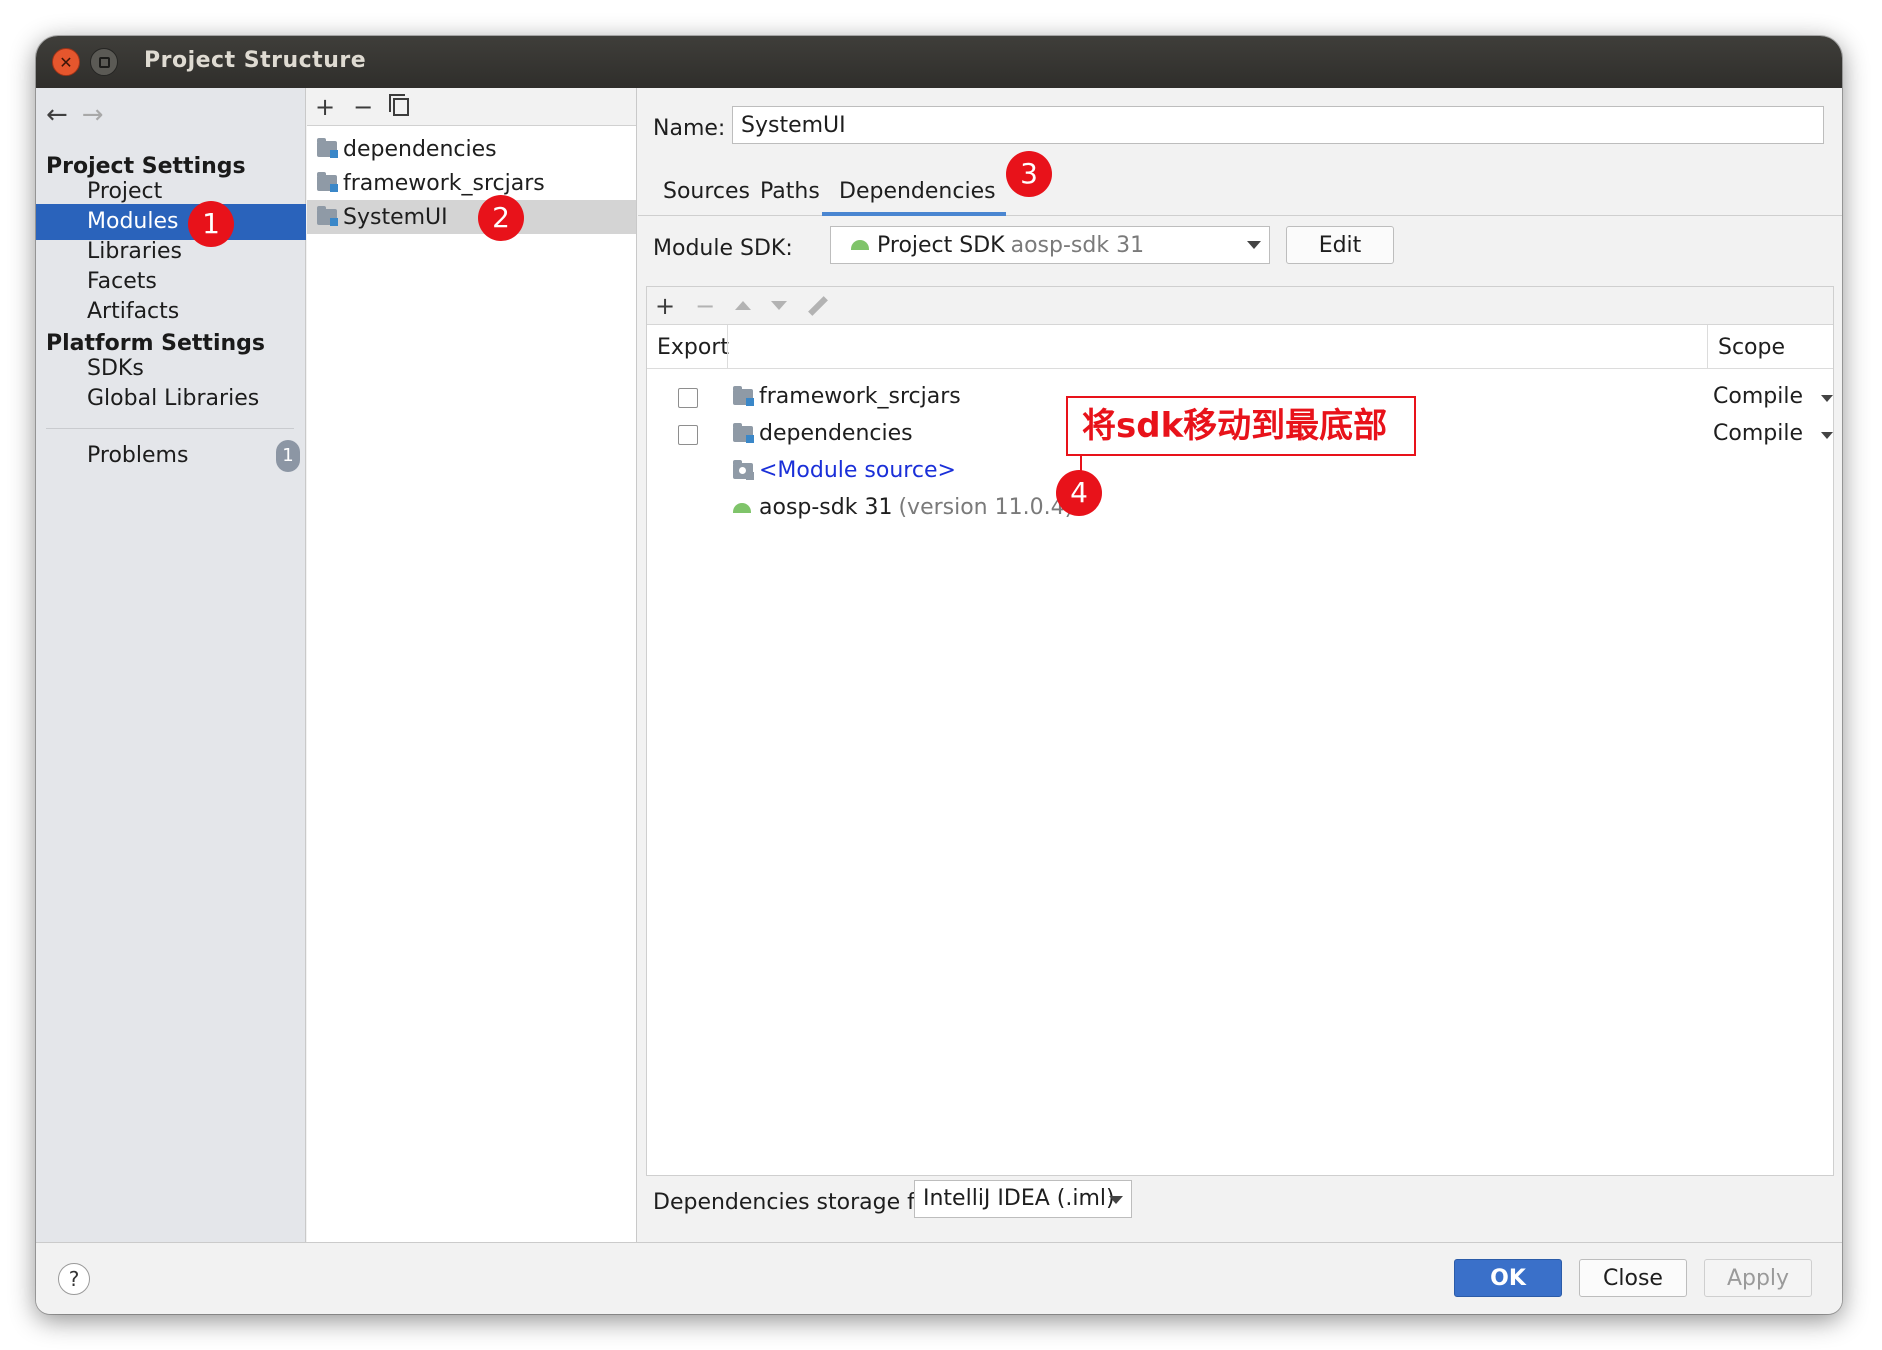 Image resolution: width=1882 pixels, height=1350 pixels. What do you see at coordinates (74, 1279) in the screenshot?
I see `help-button: ?` at bounding box center [74, 1279].